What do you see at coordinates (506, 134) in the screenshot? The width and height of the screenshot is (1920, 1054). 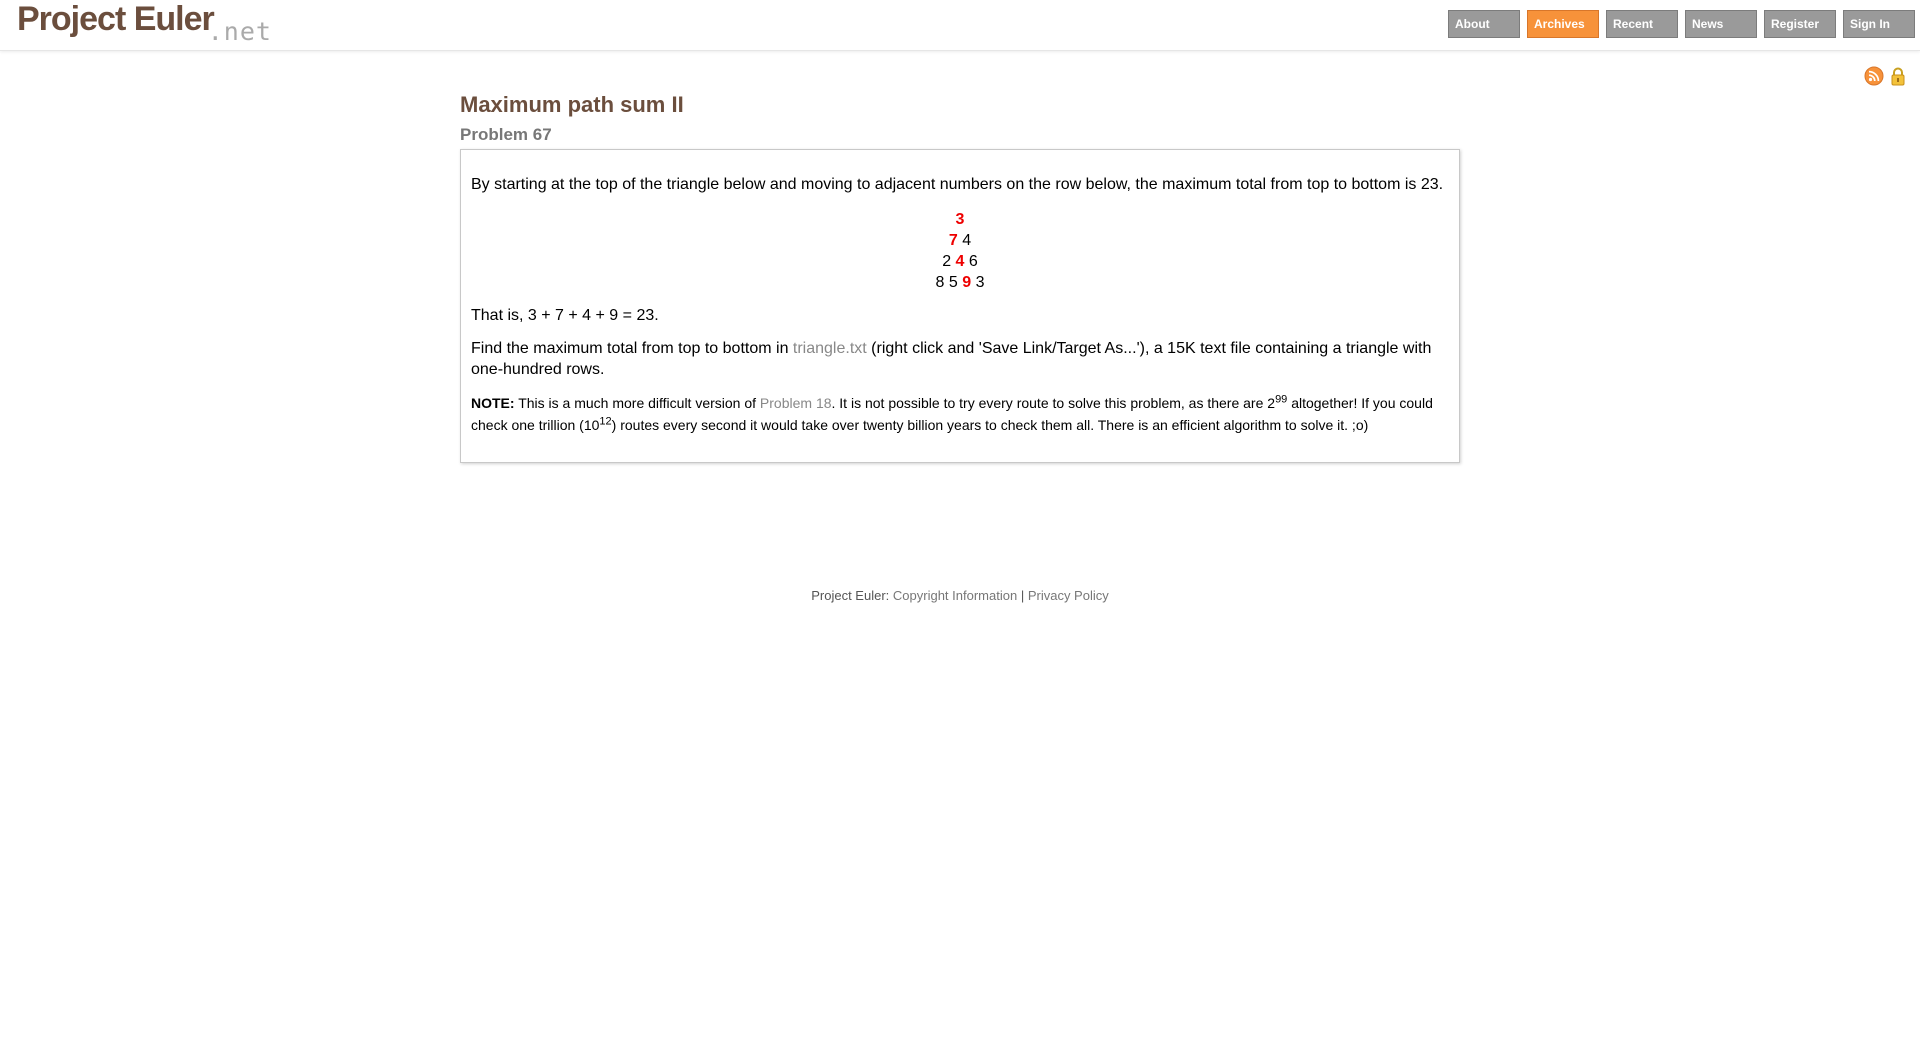 I see `problem-number: Problem 67` at bounding box center [506, 134].